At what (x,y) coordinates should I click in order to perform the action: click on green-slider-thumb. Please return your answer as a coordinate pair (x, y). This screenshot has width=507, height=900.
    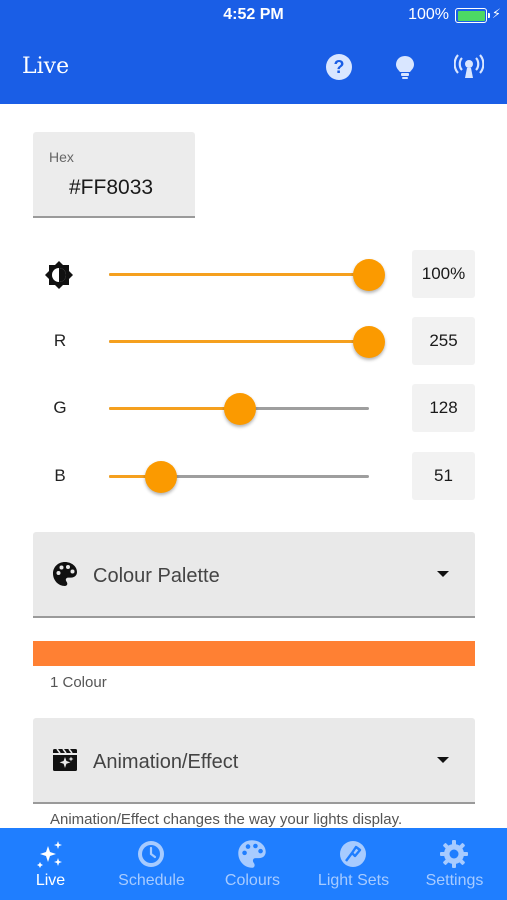
    Looking at the image, I should click on (239, 409).